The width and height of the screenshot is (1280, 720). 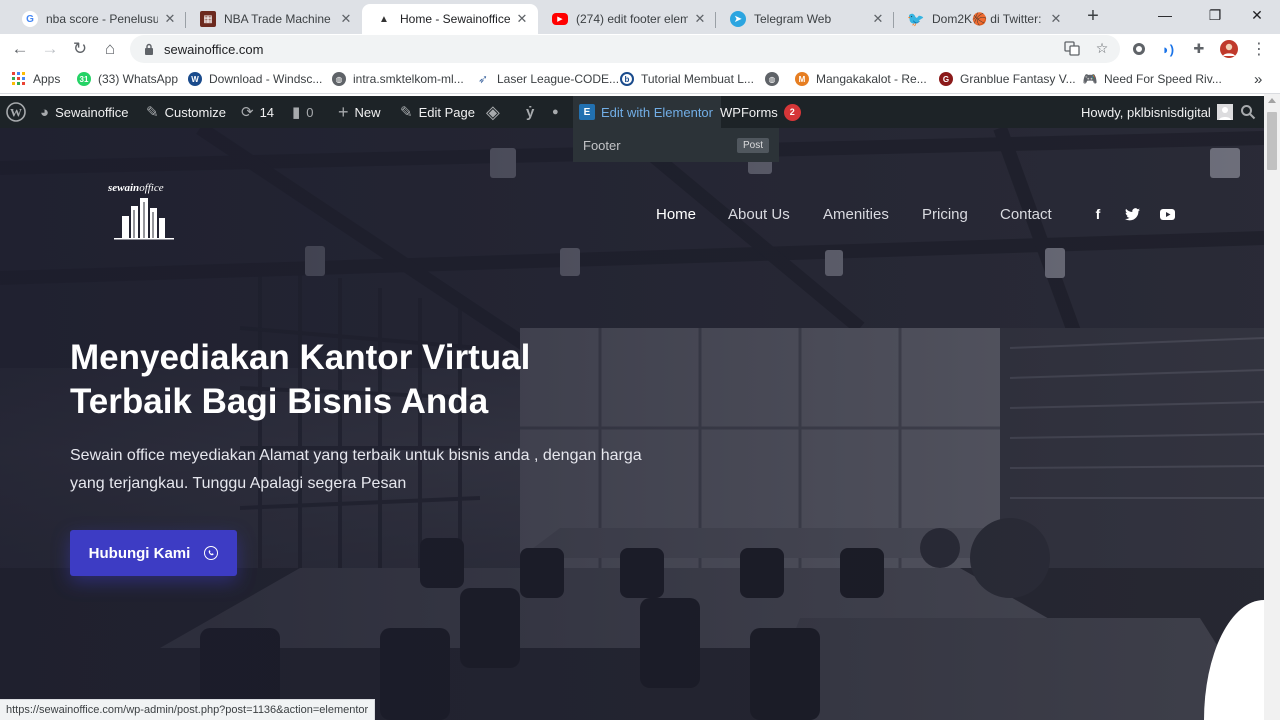 I want to click on edit-page-button: ✎ Edit Page, so click(x=437, y=112).